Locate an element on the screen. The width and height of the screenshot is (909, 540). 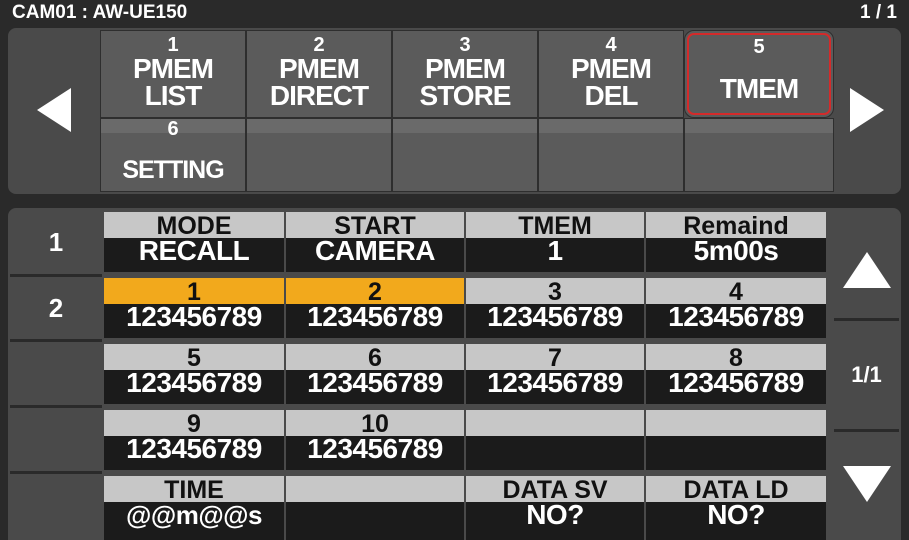
menu-label-line1: SETTING is located at coordinates (173, 170).